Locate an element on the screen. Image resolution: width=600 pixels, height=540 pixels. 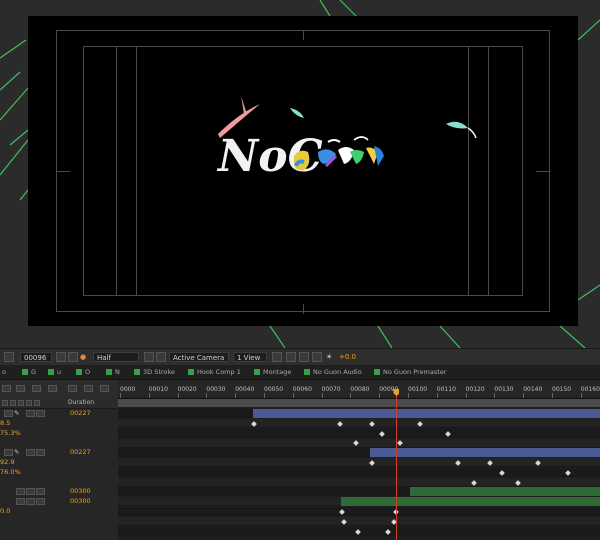
tab-hook-comp-1: Hook Comp 1 is located at coordinates (214, 372).